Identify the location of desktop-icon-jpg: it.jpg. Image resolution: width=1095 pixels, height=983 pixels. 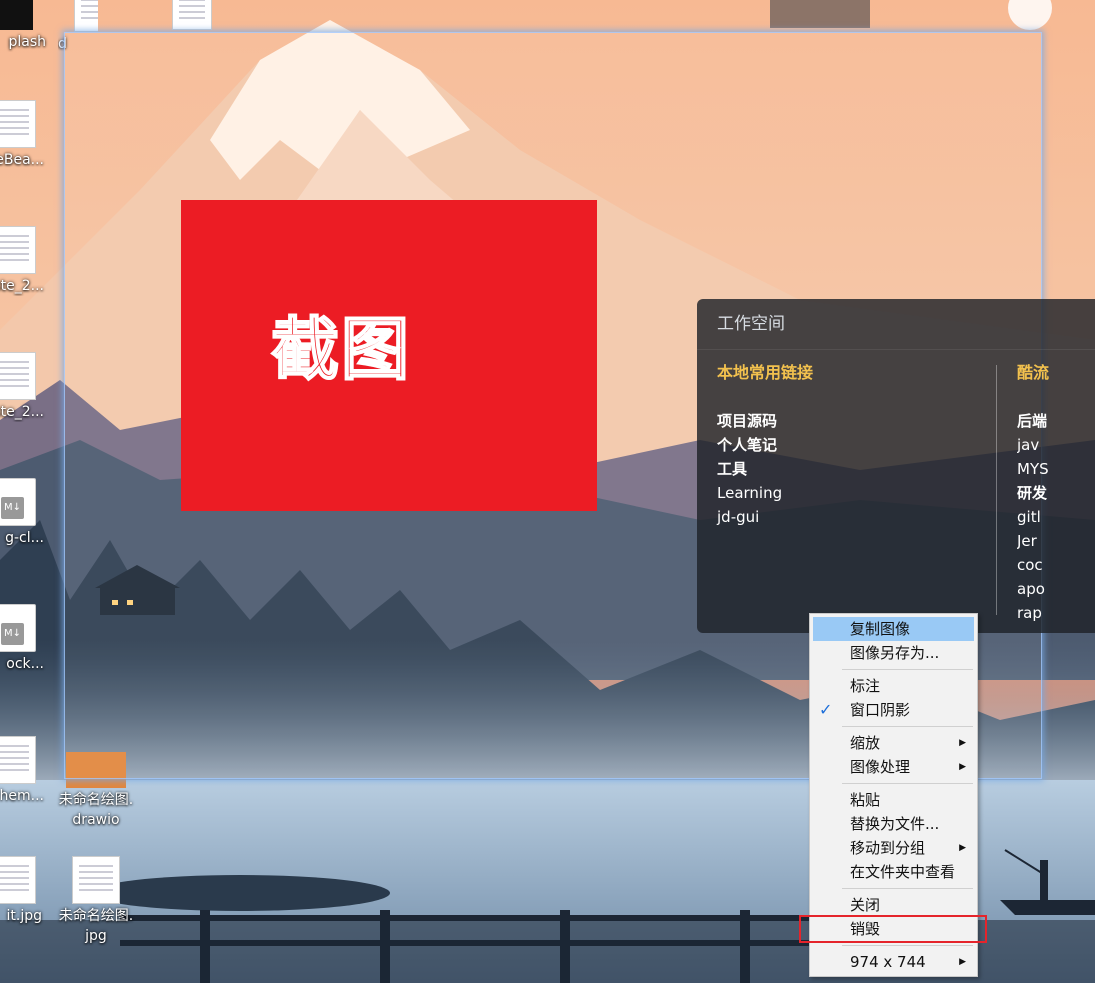
(25, 891).